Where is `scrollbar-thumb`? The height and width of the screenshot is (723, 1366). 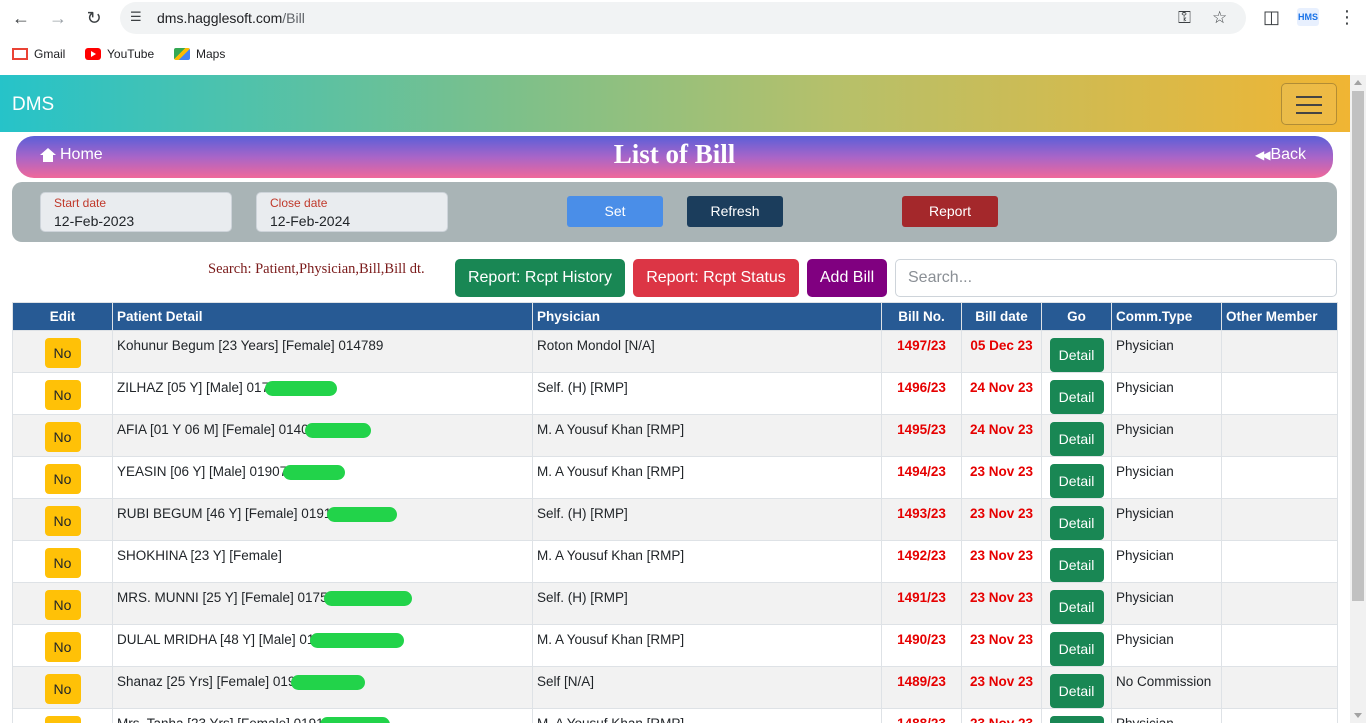
scrollbar-thumb is located at coordinates (1358, 346).